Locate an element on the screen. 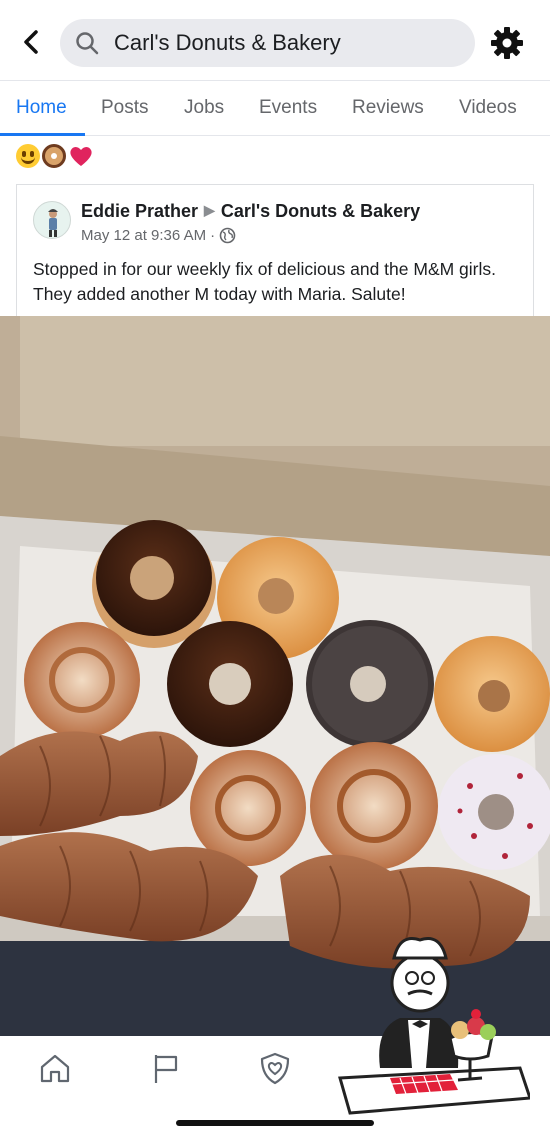  back-arrow-icon is located at coordinates (32, 42).